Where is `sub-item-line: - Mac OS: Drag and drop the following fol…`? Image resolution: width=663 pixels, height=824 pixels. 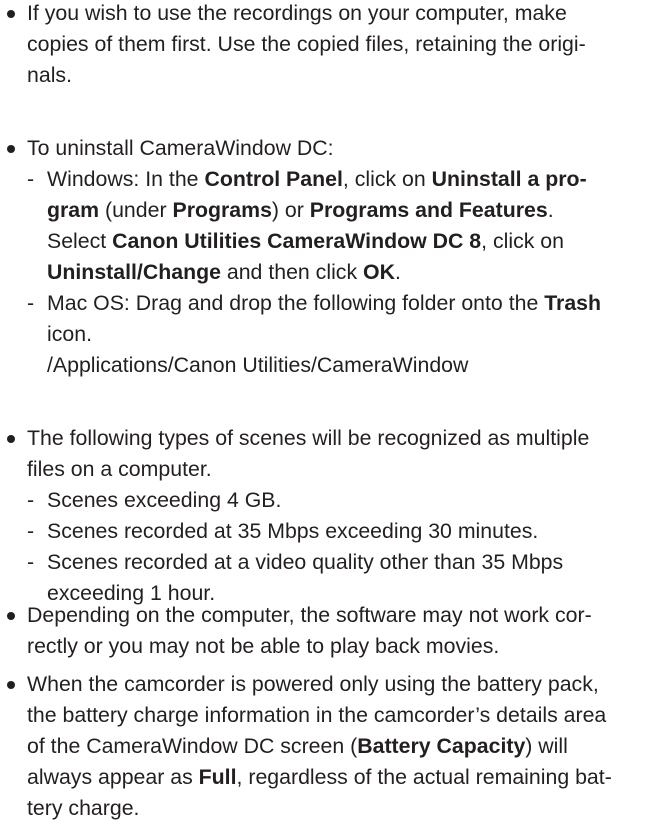 sub-item-line: - Mac OS: Drag and drop the following fol… is located at coordinates (332, 303).